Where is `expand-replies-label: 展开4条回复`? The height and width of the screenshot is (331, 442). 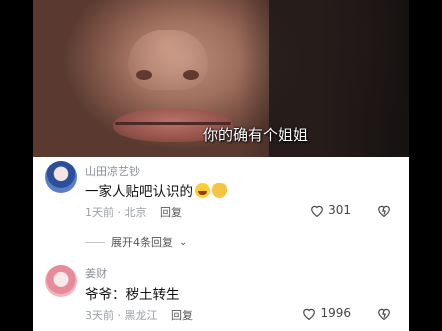 expand-replies-label: 展开4条回复 is located at coordinates (142, 242).